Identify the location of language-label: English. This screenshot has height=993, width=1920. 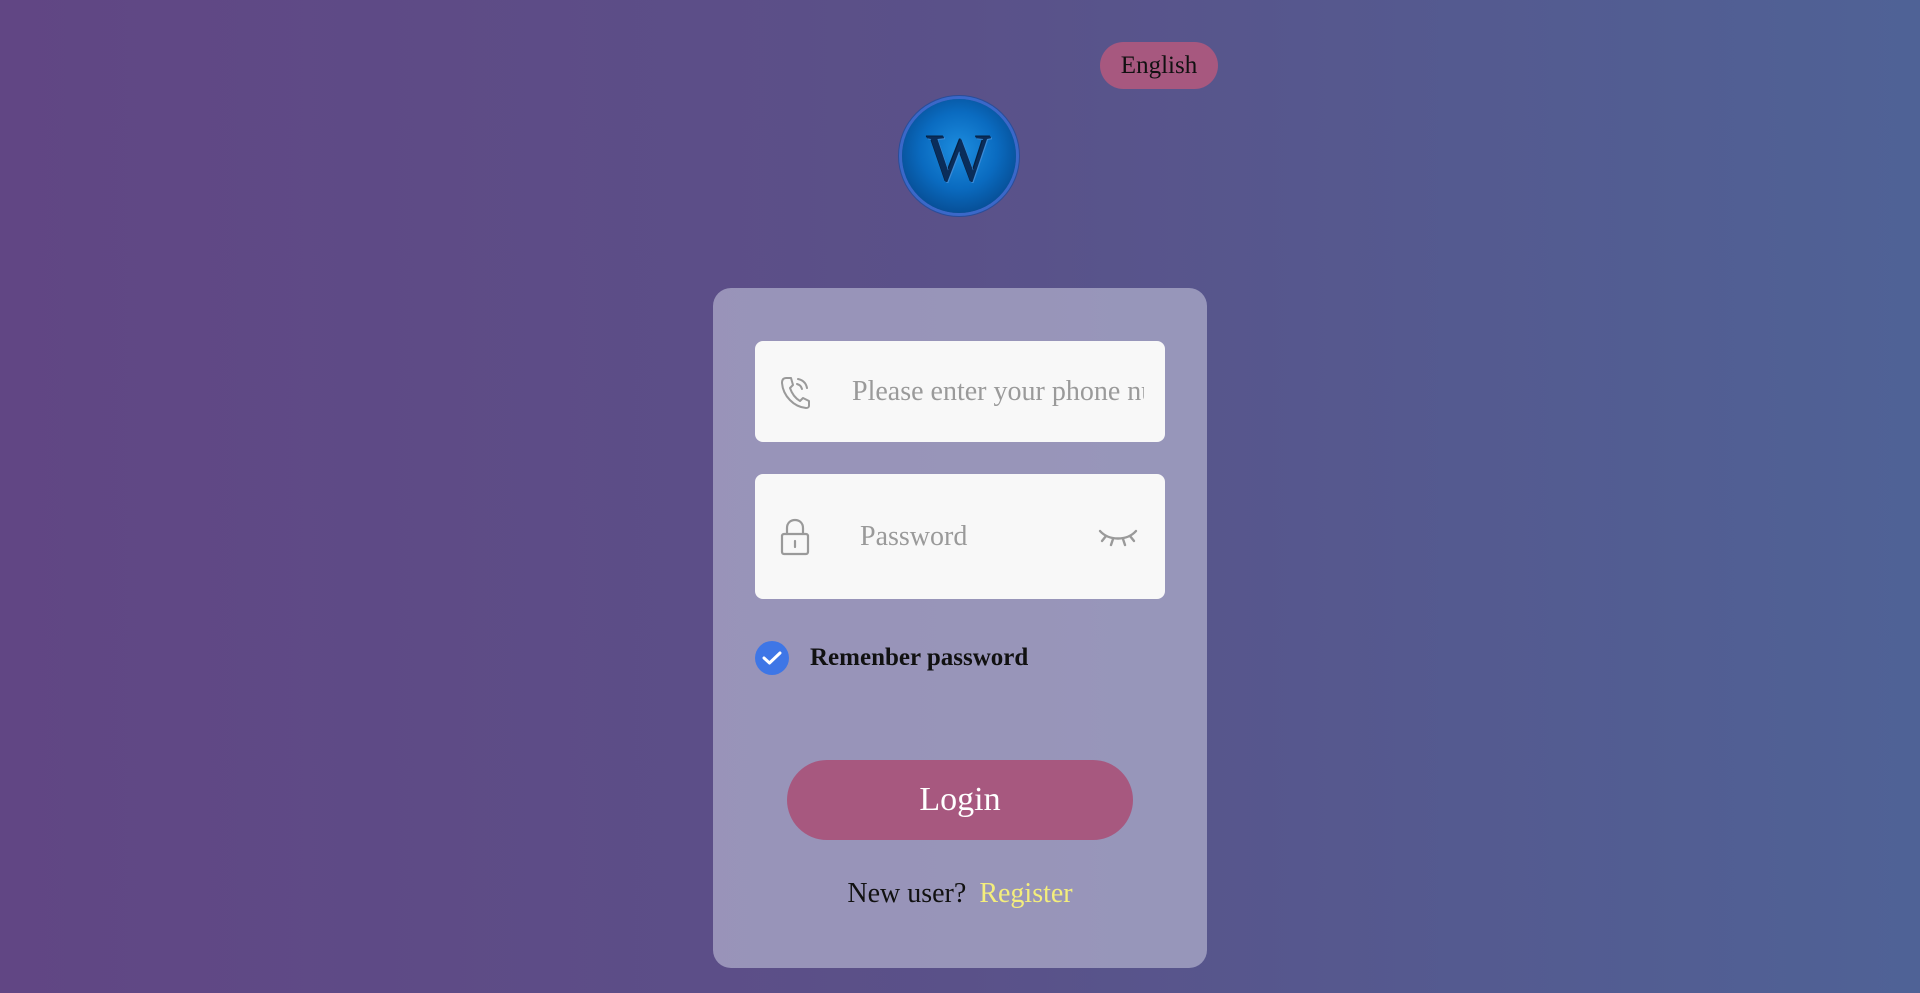
(1159, 65).